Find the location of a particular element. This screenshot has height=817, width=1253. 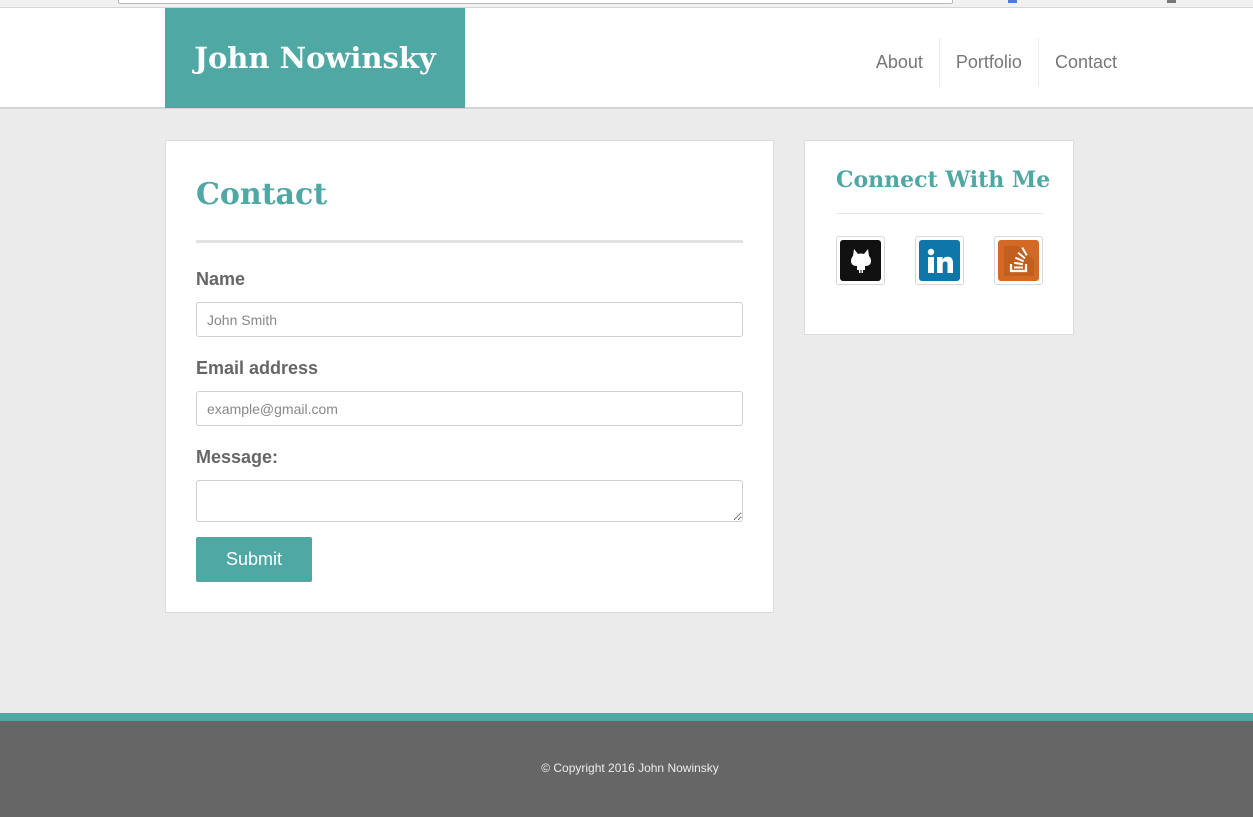

name-input is located at coordinates (469, 319).